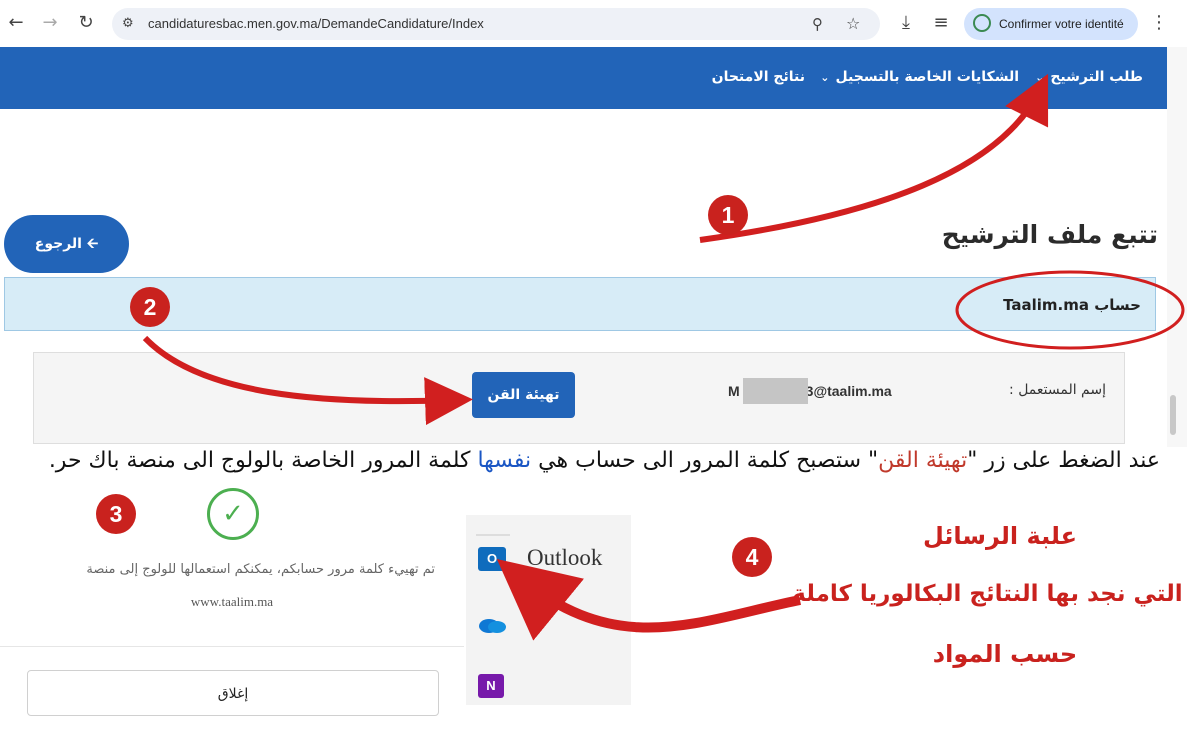 The image size is (1187, 730). I want to click on highlight-ellipse, so click(1070, 310).